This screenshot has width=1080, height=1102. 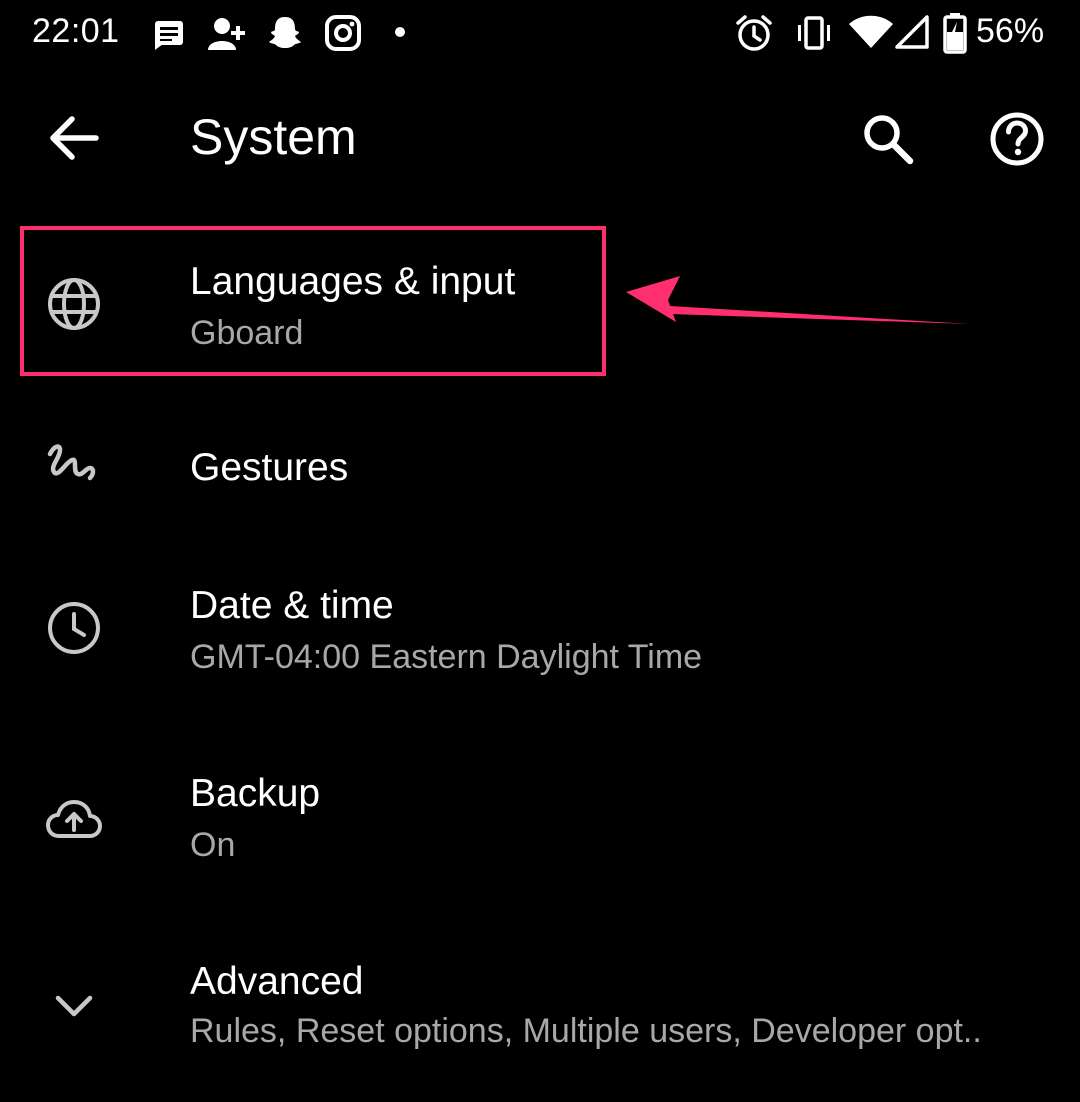 I want to click on battery-percent: 56%, so click(x=1010, y=31).